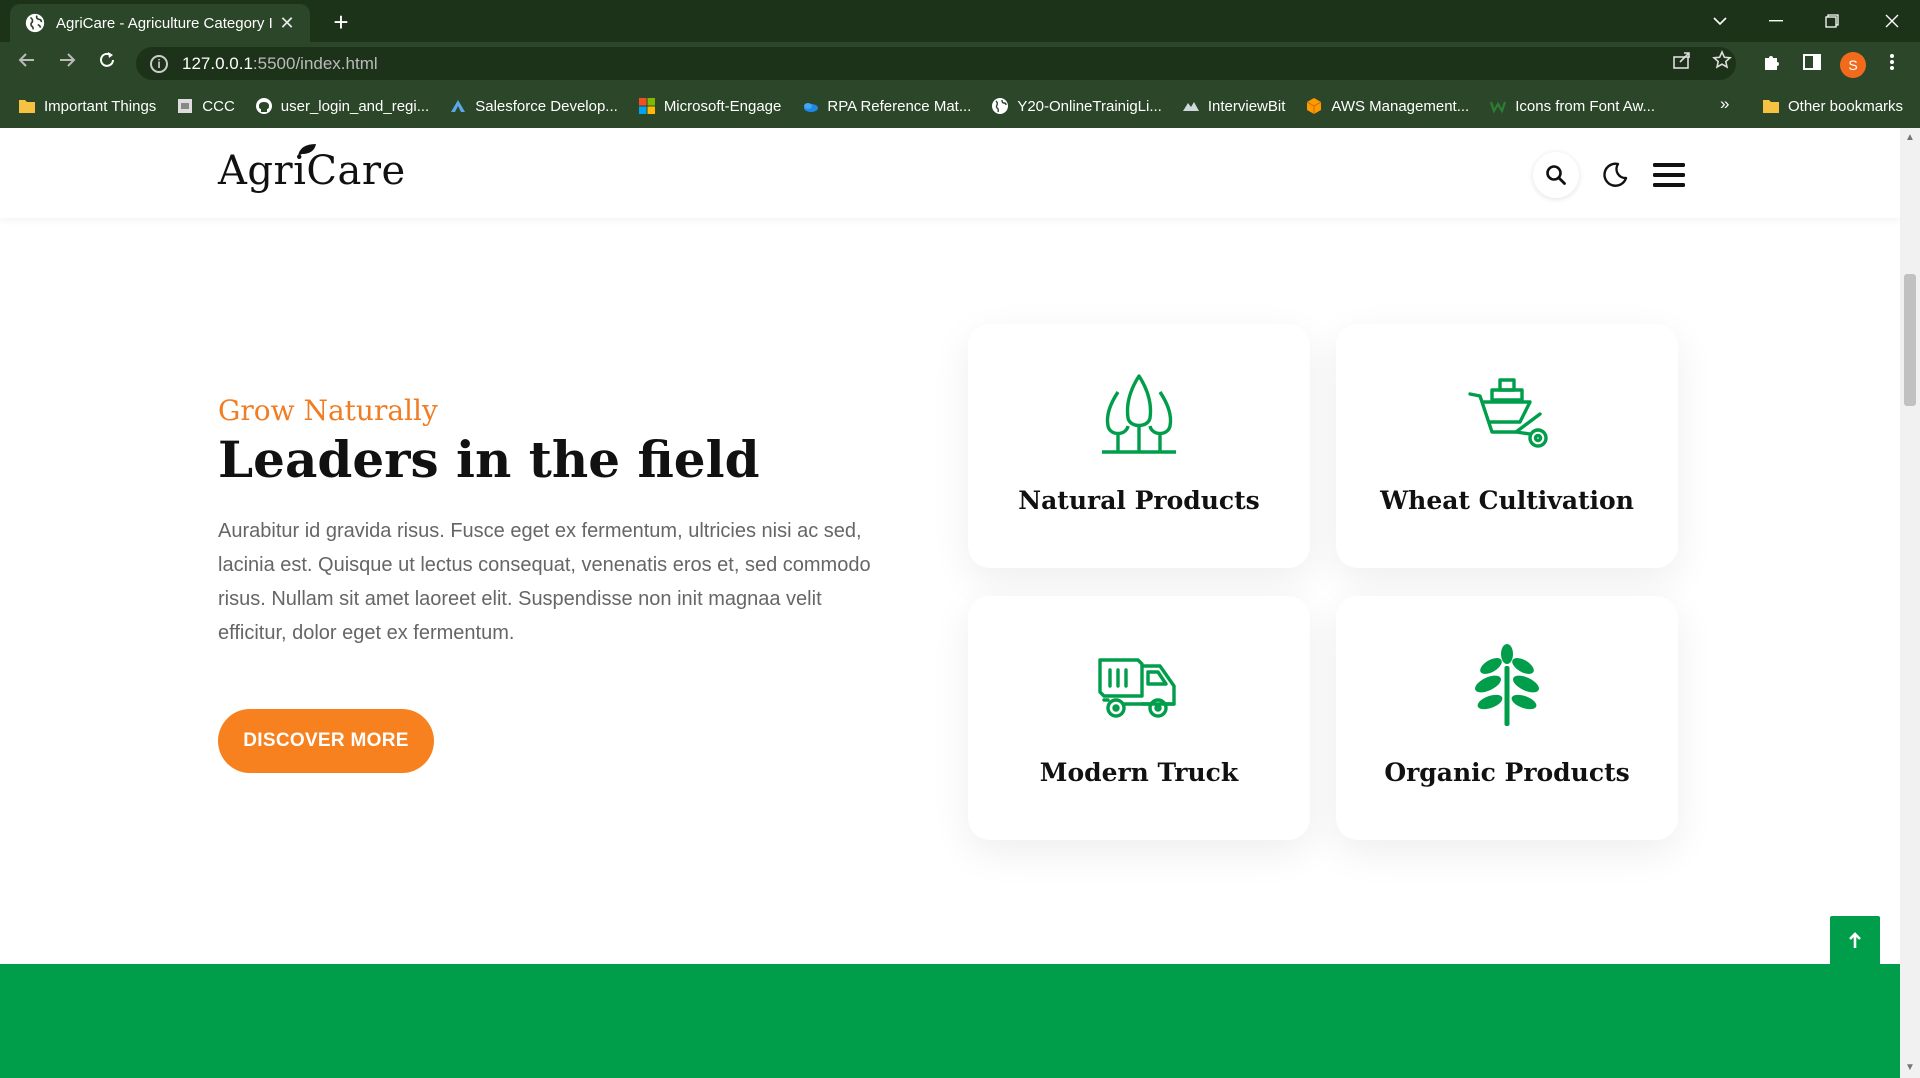 This screenshot has width=1920, height=1078. What do you see at coordinates (1139, 772) in the screenshot?
I see `card-title: Modern Truck` at bounding box center [1139, 772].